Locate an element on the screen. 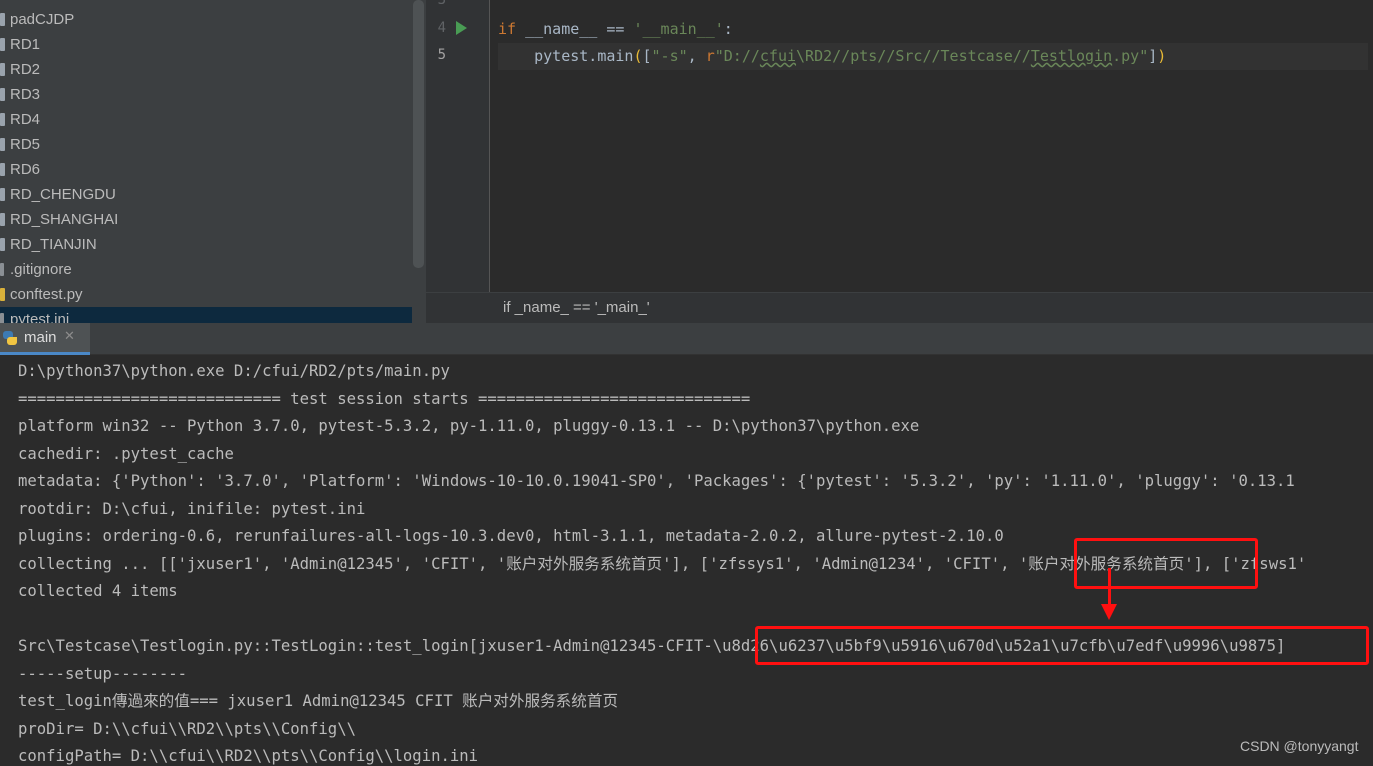 The image size is (1373, 766). tree-item-label: RD_CHENGDU is located at coordinates (63, 194).